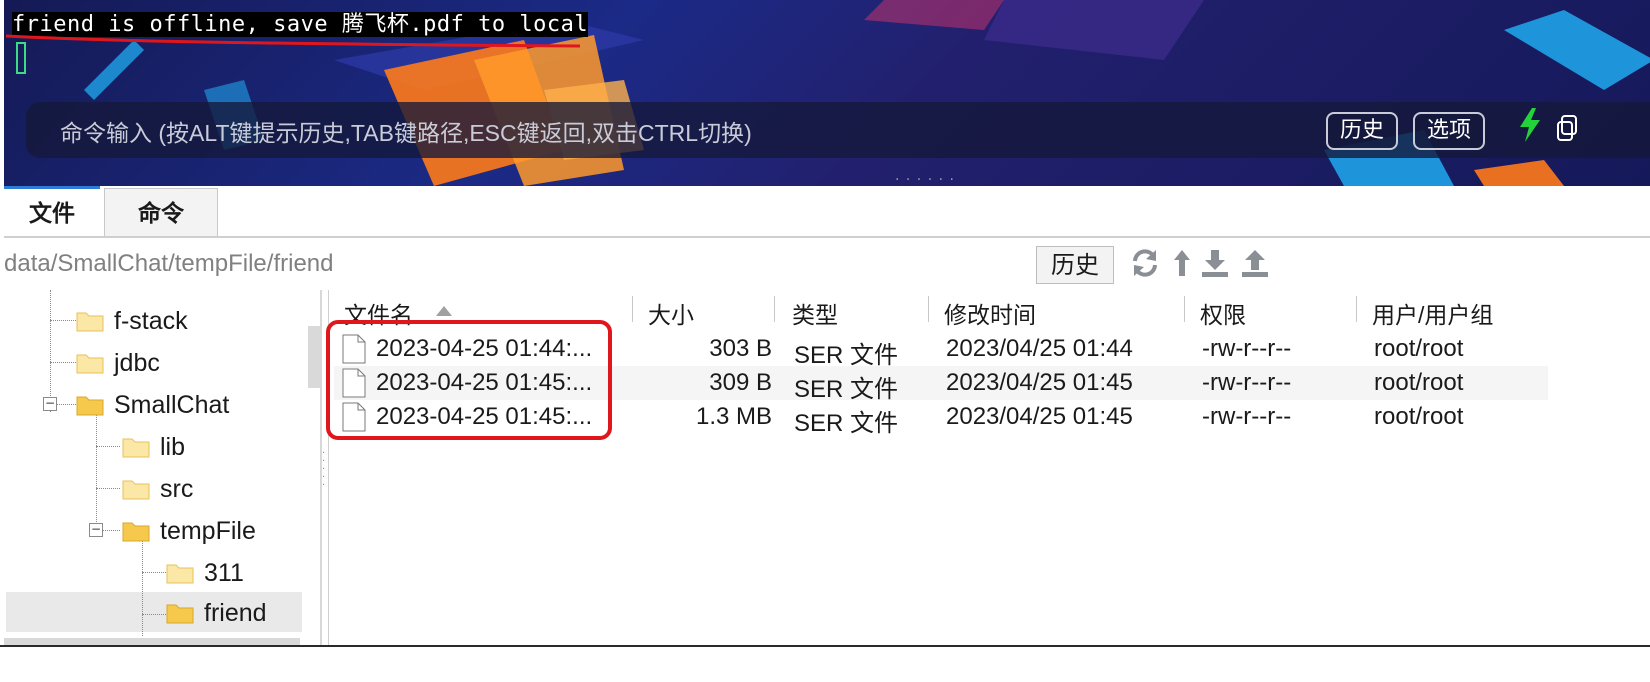 The height and width of the screenshot is (682, 1650). I want to click on splitter-handle: · · · · · ·, so click(925, 180).